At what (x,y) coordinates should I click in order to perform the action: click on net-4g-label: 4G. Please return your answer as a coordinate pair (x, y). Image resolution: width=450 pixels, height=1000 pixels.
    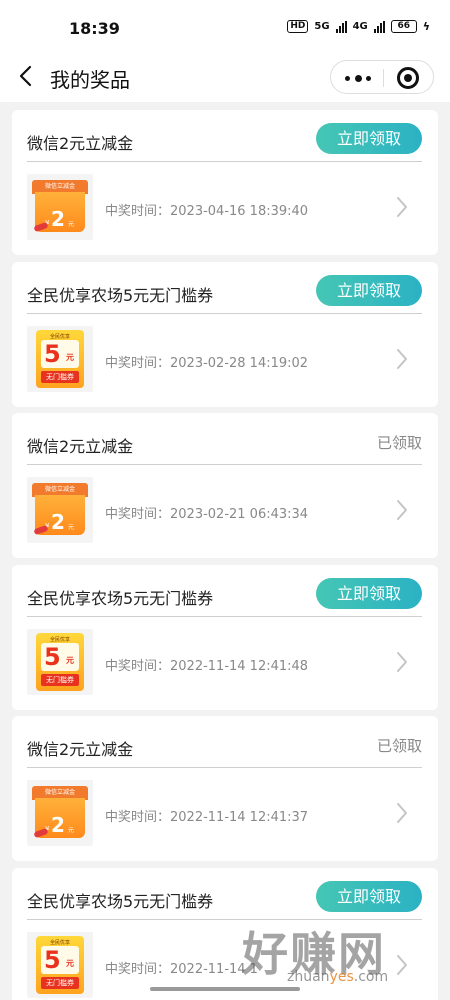
    Looking at the image, I should click on (360, 26).